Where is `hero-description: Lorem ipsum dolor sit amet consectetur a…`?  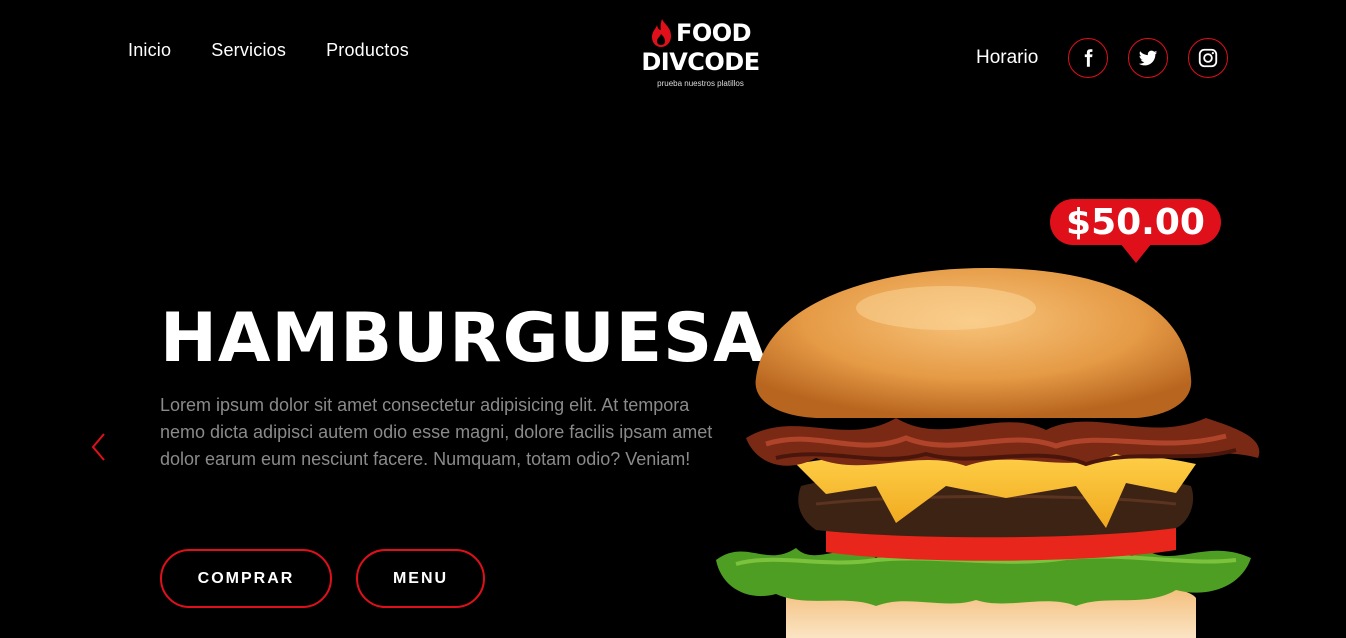
hero-description: Lorem ipsum dolor sit amet consectetur a… is located at coordinates (436, 432).